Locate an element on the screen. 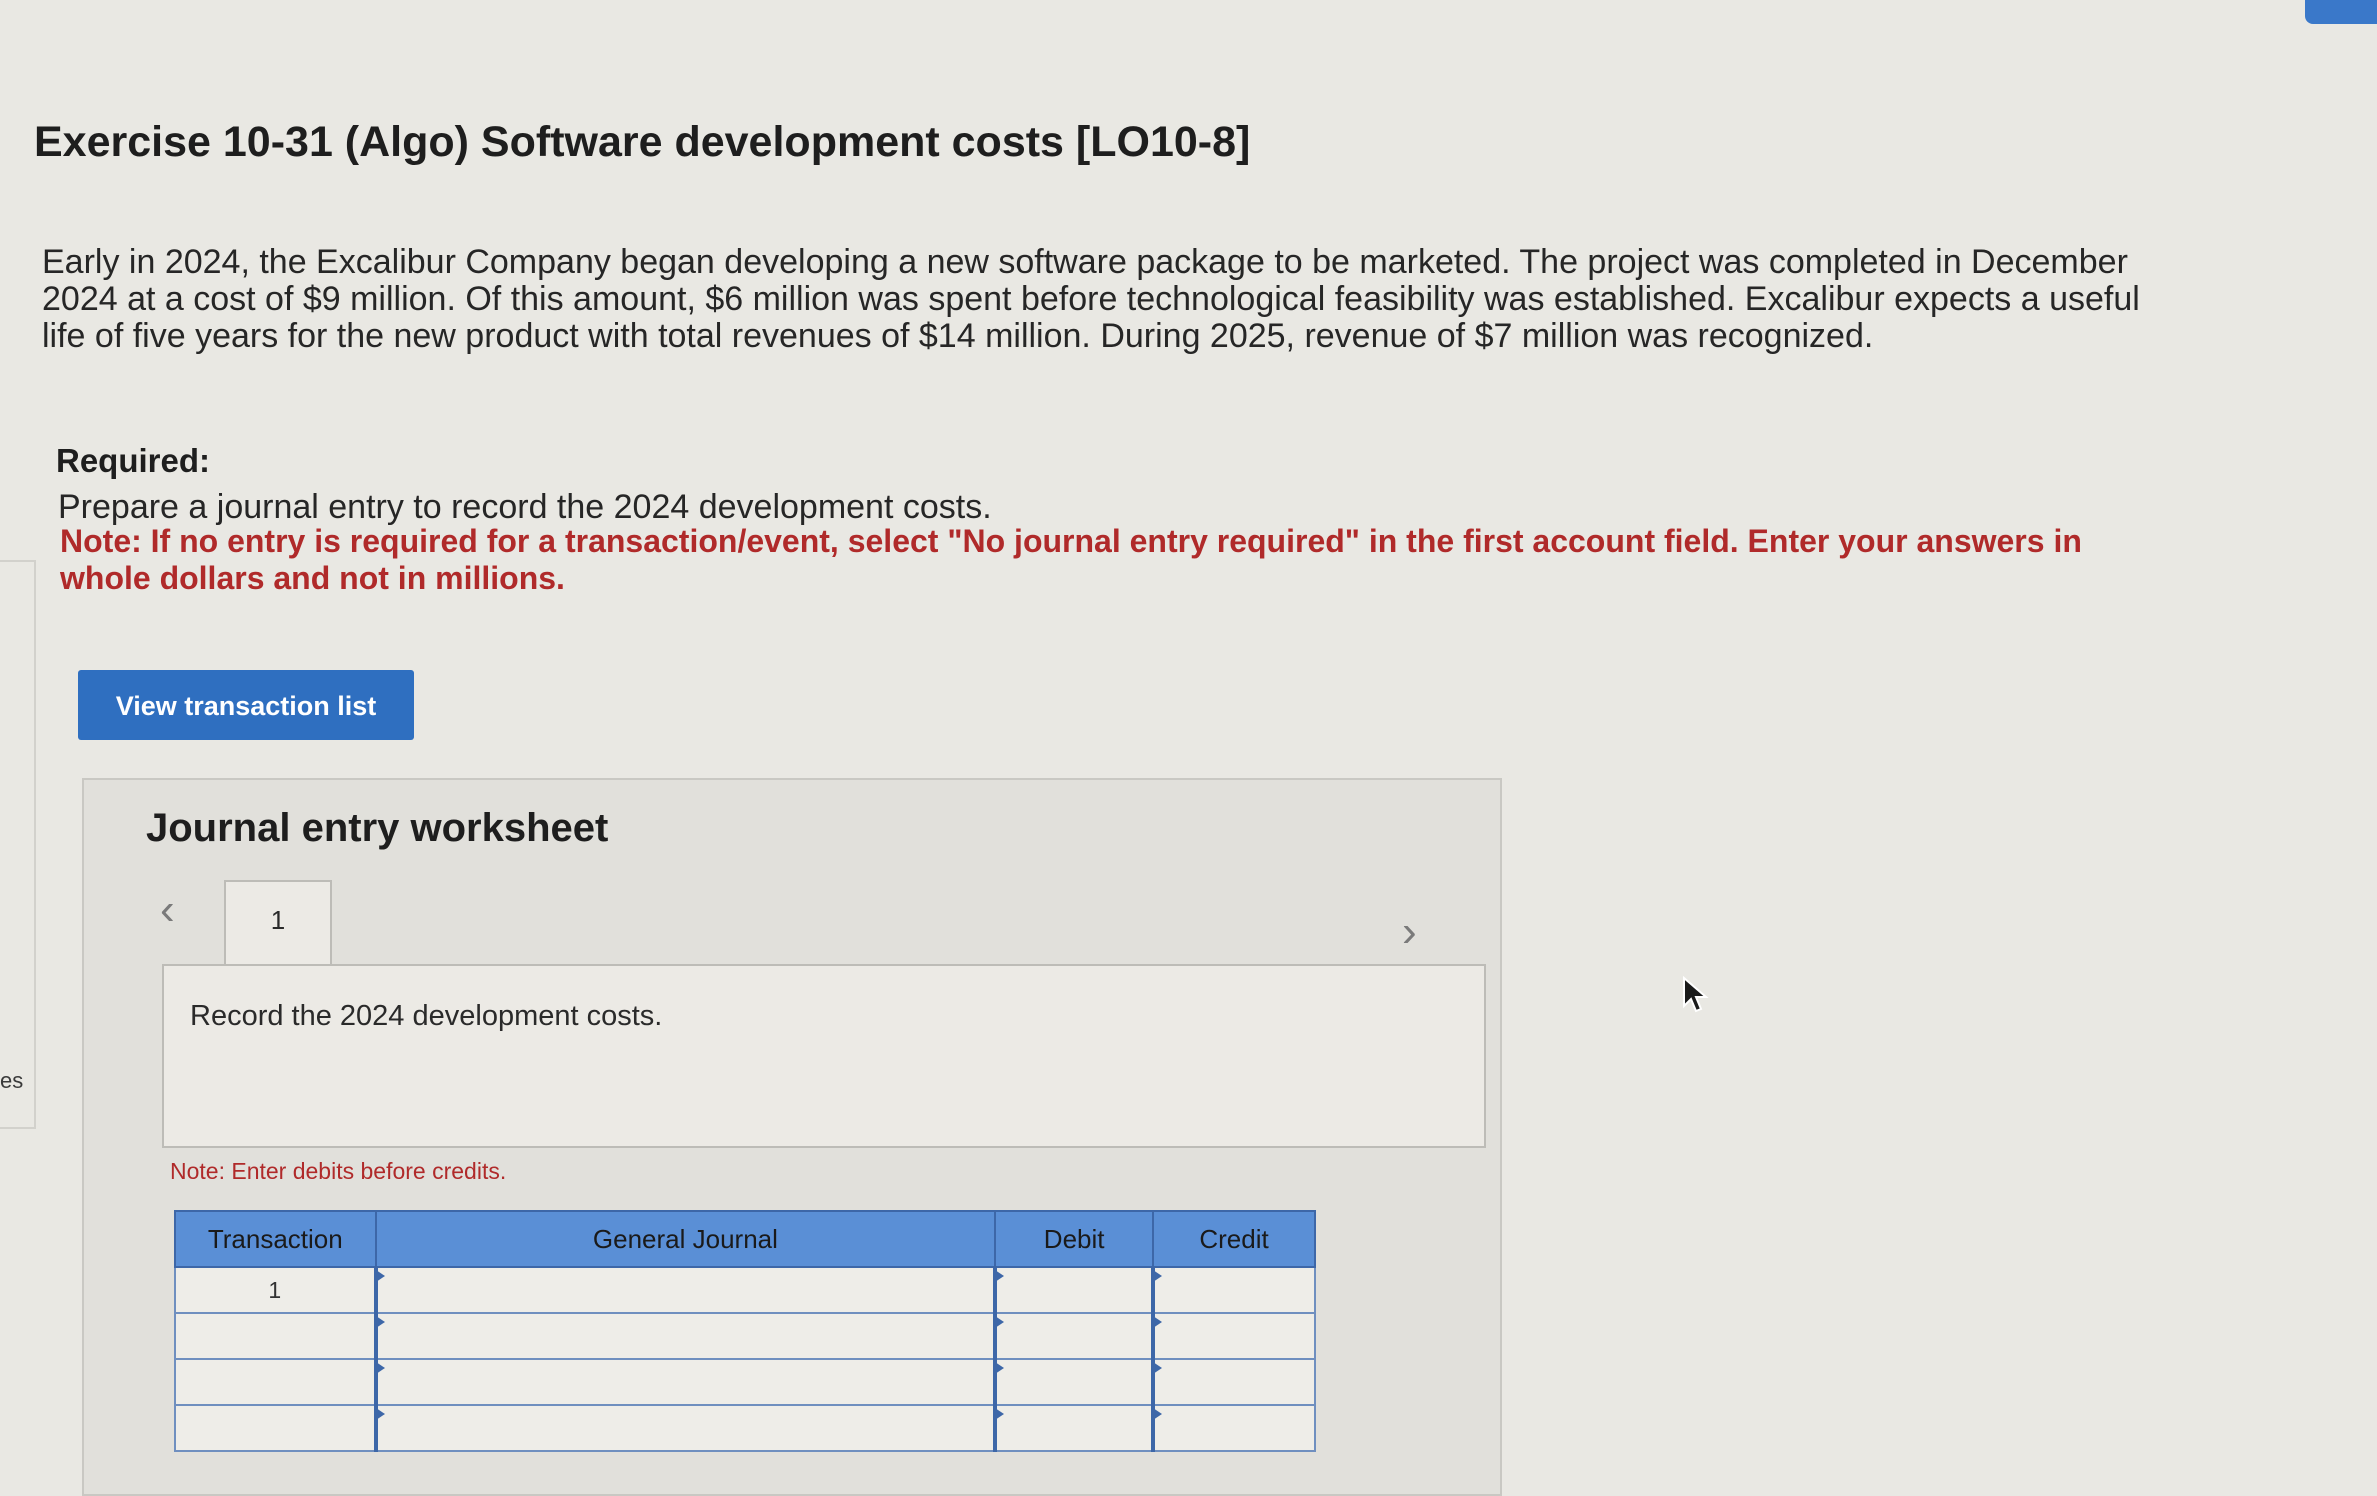 Image resolution: width=2377 pixels, height=1496 pixels. view-transaction-list-button: View transaction list is located at coordinates (246, 705).